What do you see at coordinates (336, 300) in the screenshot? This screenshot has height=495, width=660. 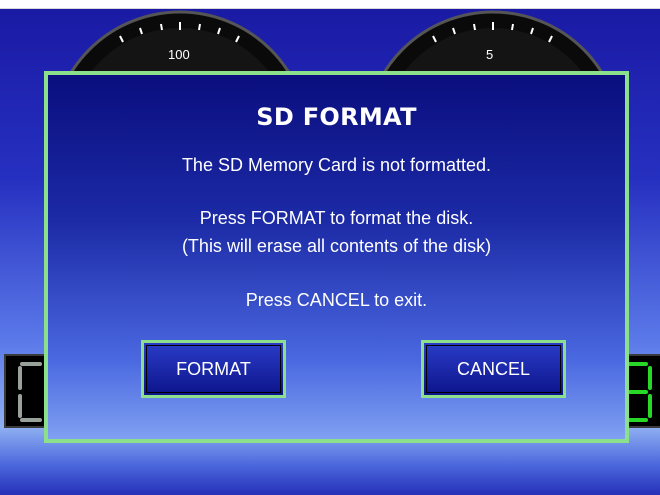 I see `message-press-cancel: Press CANCEL to exit.` at bounding box center [336, 300].